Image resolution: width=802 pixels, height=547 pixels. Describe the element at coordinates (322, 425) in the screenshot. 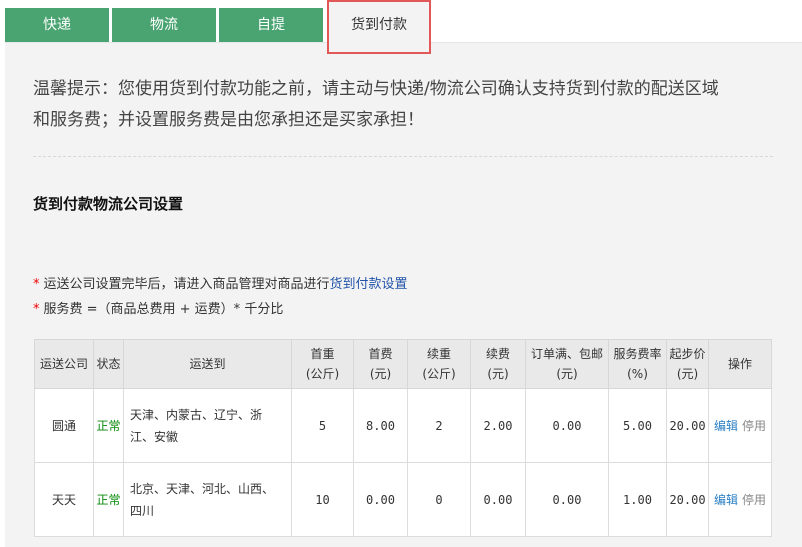

I see `cell-first-weight: 5` at that location.